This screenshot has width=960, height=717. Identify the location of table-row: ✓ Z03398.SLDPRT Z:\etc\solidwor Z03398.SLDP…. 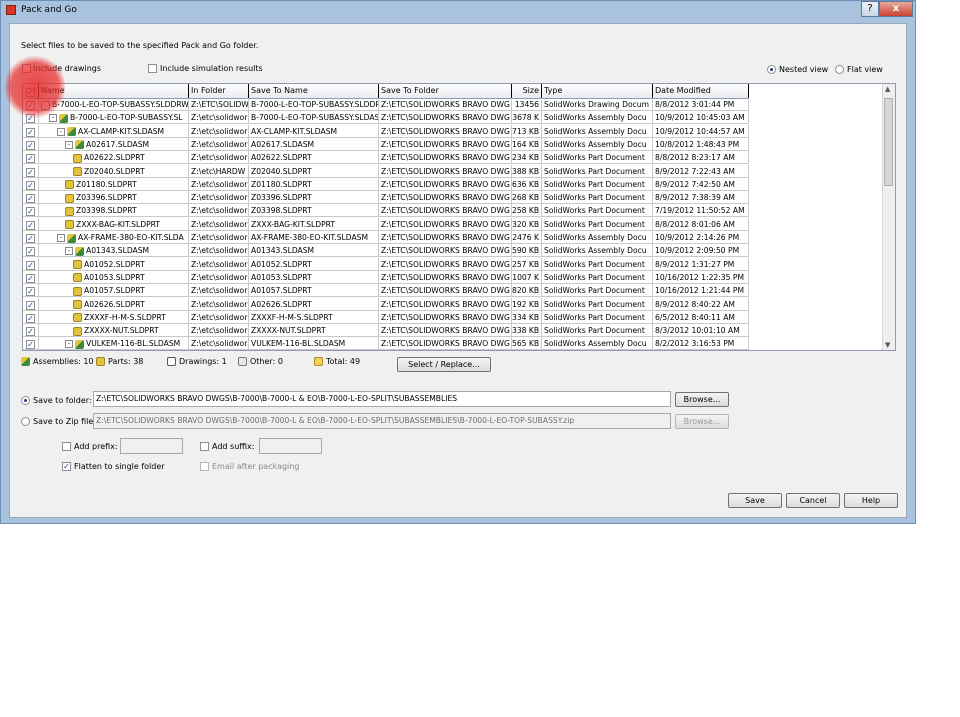
(386, 211).